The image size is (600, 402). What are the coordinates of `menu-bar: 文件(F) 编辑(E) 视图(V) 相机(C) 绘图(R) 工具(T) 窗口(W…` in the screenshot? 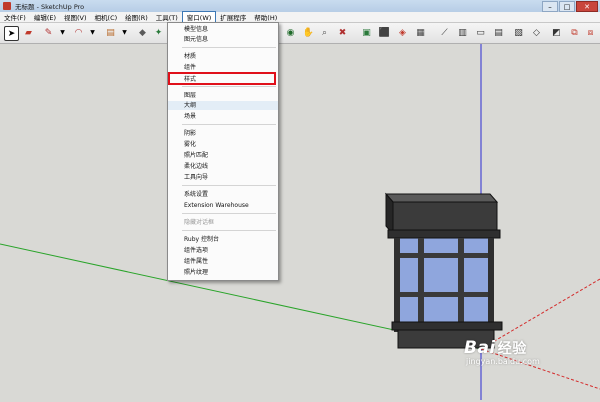 It's located at (300, 17).